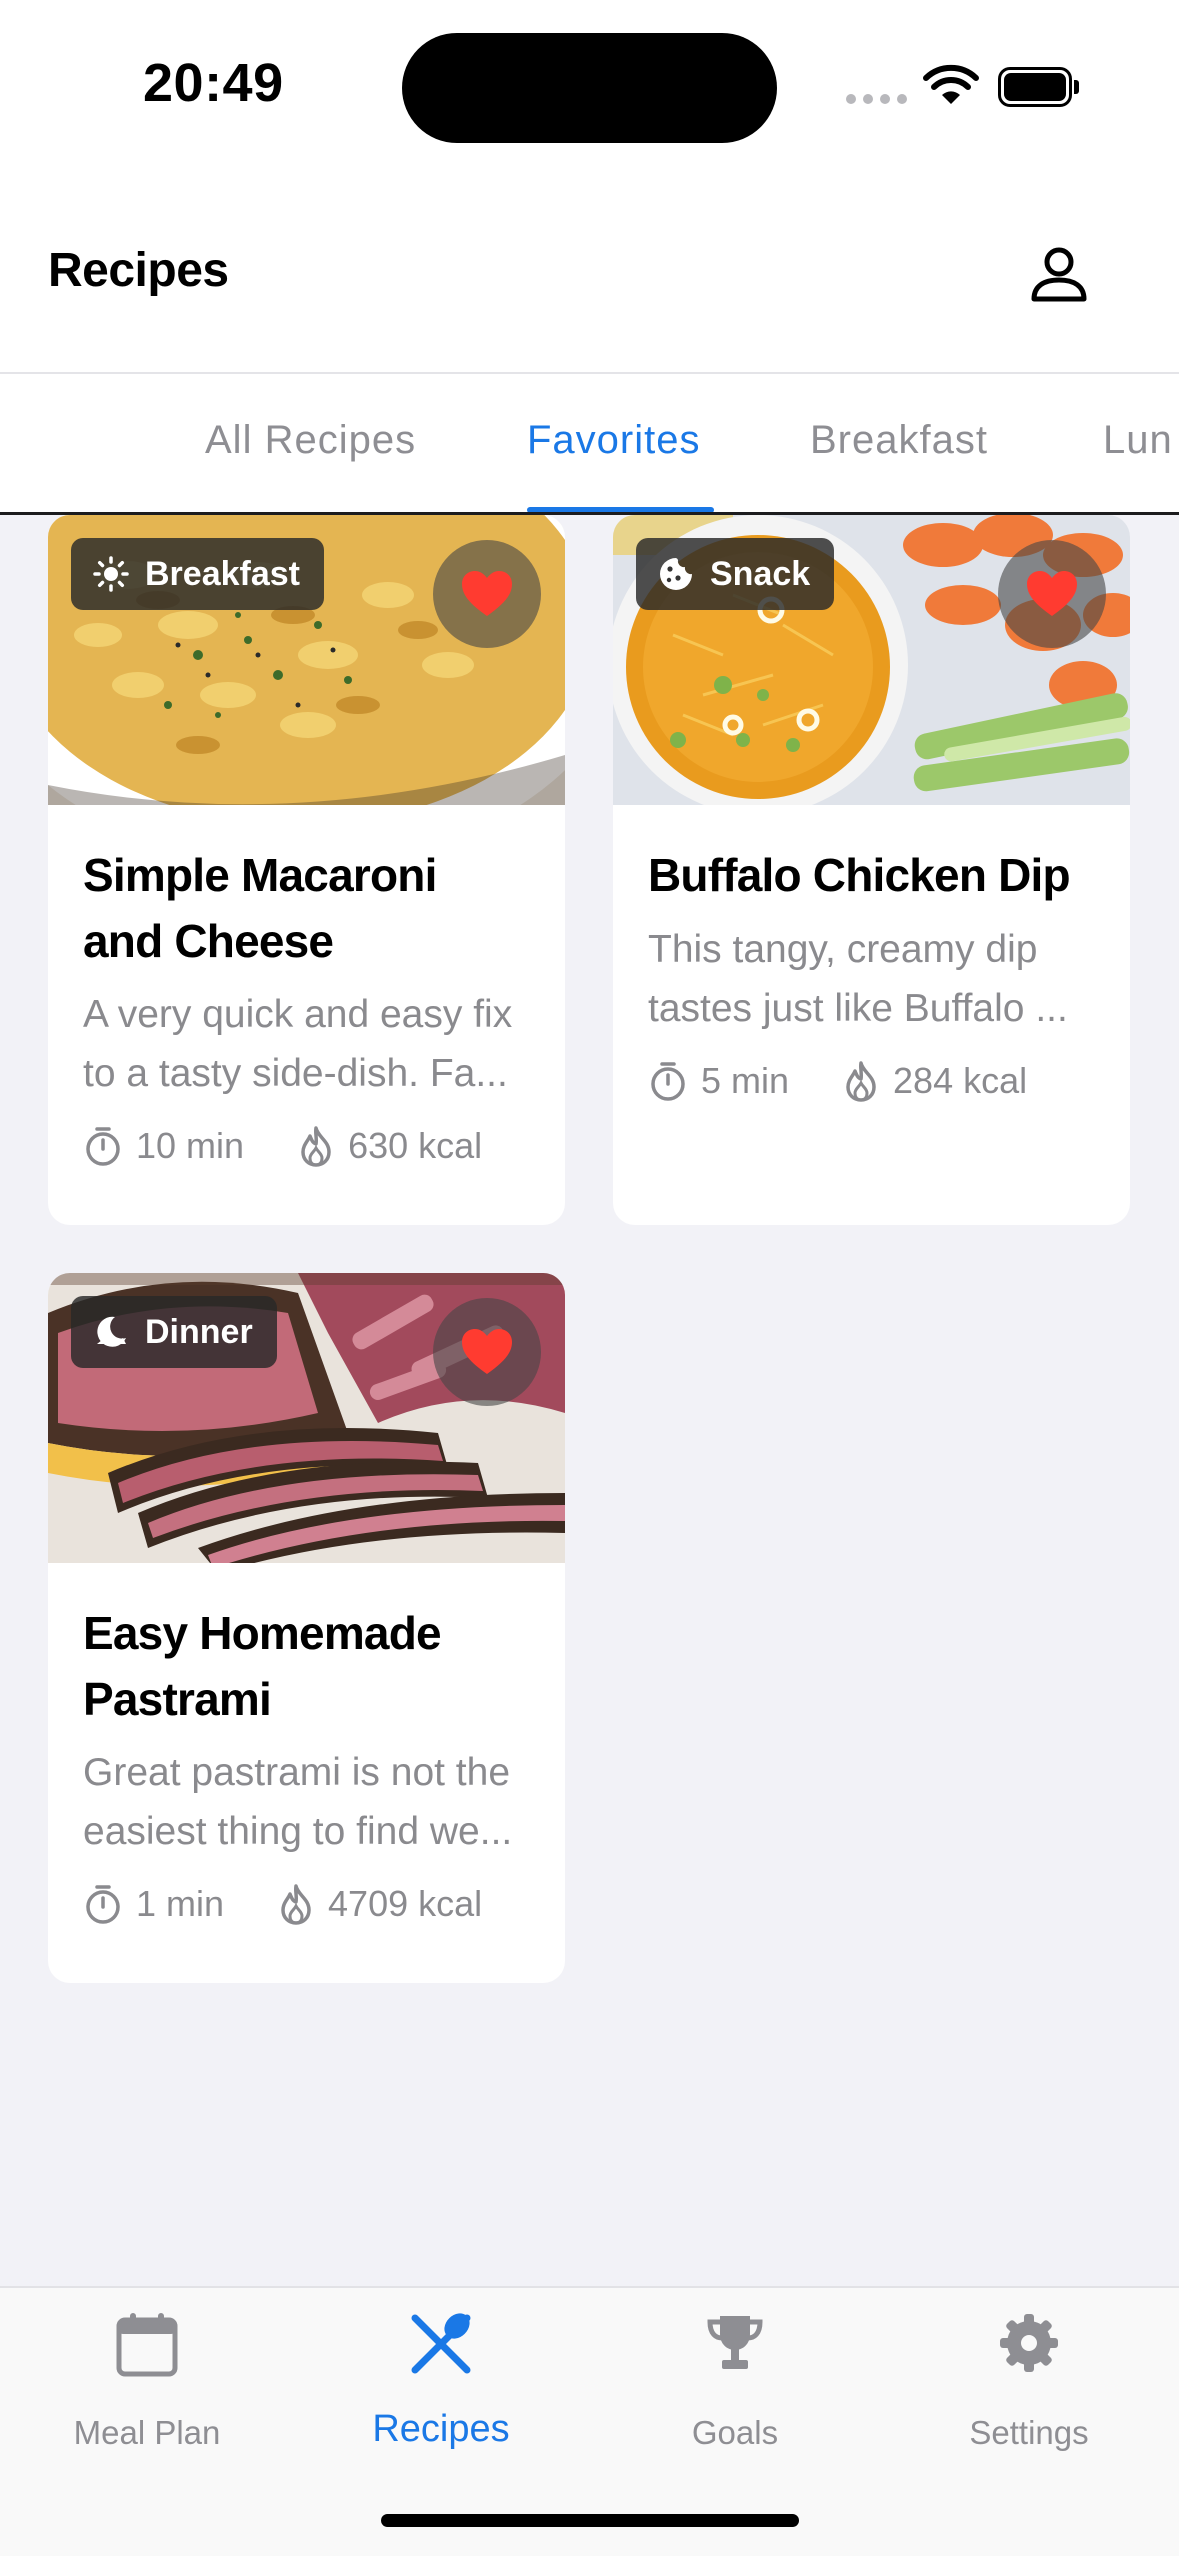  What do you see at coordinates (589, 88) in the screenshot?
I see `dynamic-island` at bounding box center [589, 88].